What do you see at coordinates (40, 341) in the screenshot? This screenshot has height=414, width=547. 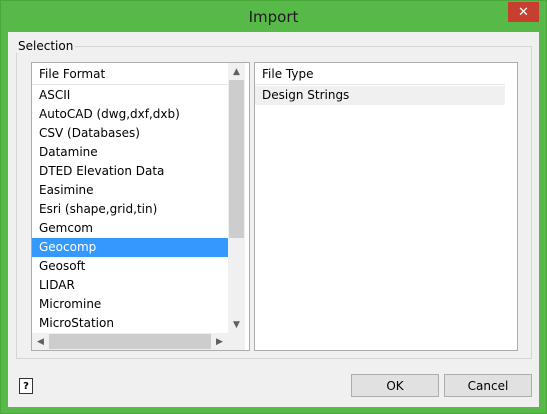 I see `scroll-left-arrow-icon: ◀` at bounding box center [40, 341].